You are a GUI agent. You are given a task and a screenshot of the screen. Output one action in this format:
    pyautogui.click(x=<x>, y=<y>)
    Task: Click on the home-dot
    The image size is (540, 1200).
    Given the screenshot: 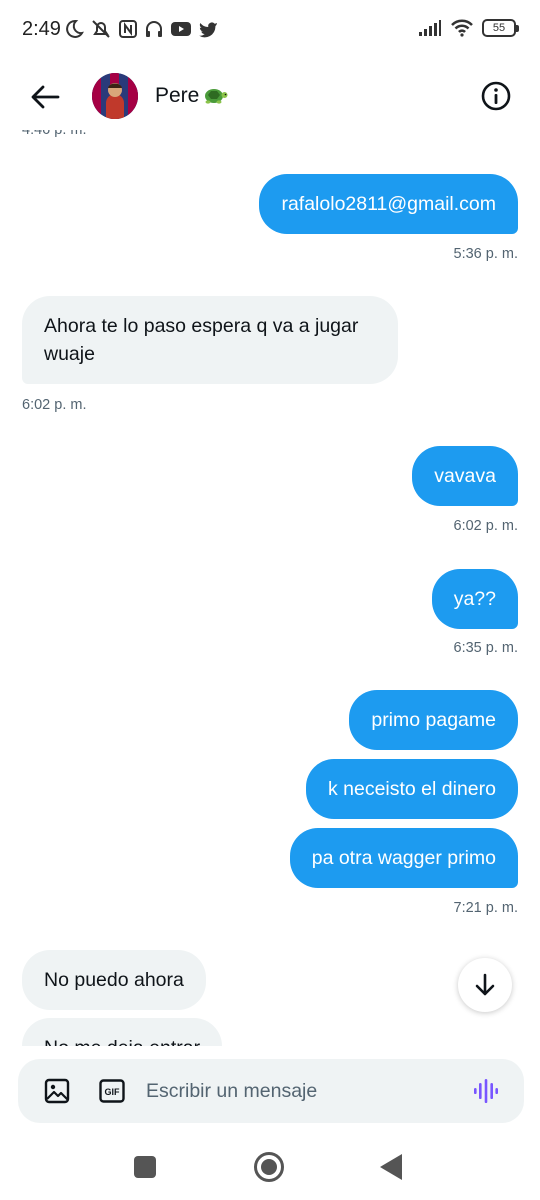 What is the action you would take?
    pyautogui.click(x=269, y=1167)
    